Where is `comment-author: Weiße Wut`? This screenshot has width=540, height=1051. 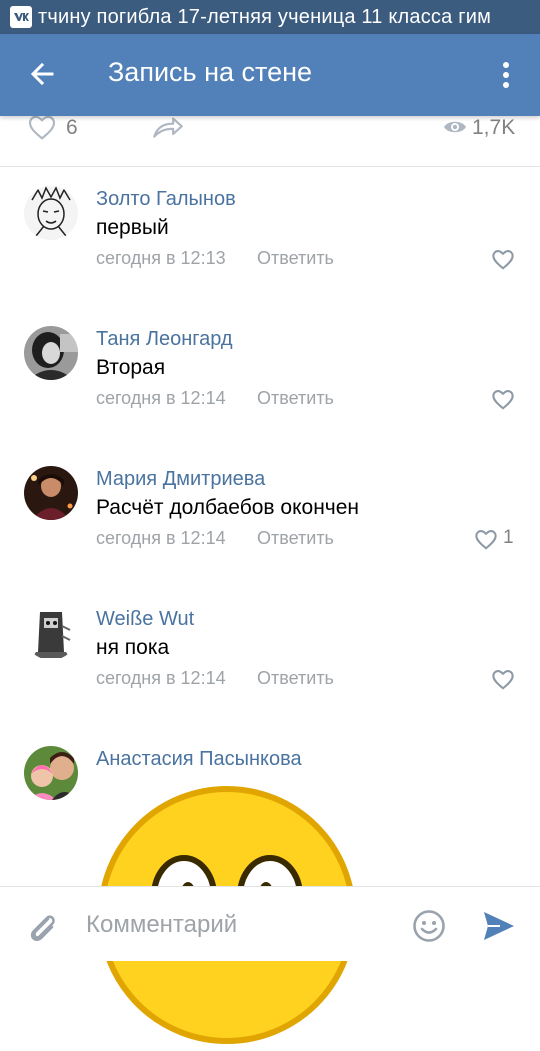 comment-author: Weiße Wut is located at coordinates (145, 619).